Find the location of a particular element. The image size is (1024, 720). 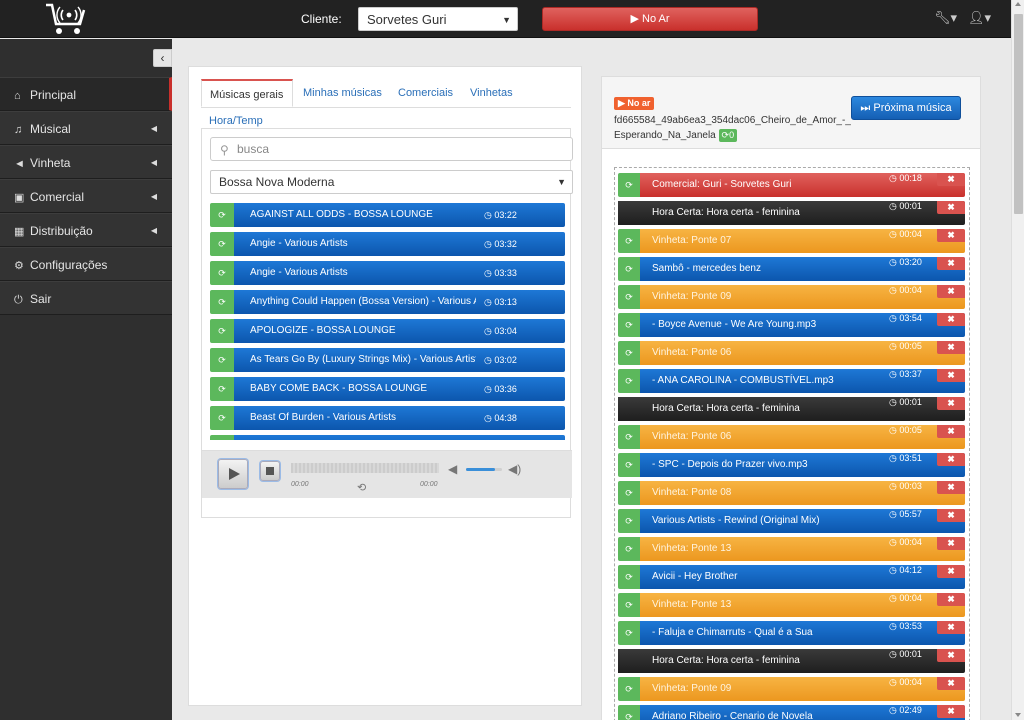

queue-item: ⟳ Sambô - mercedes benz ◷ 03:20 ✖ is located at coordinates (791, 269).